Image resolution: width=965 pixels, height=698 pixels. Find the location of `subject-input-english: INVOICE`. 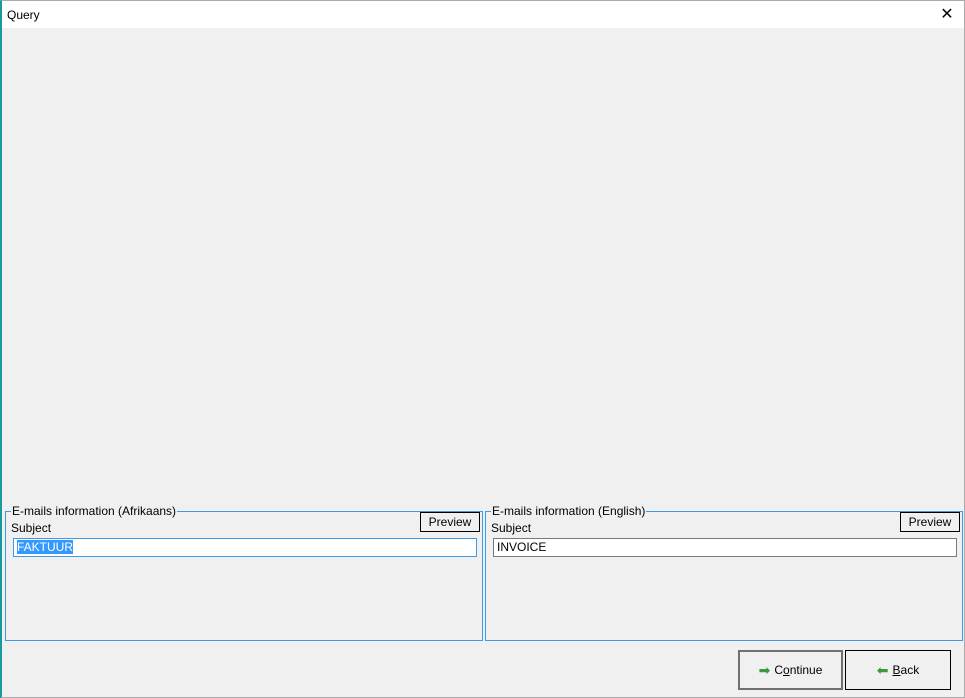

subject-input-english: INVOICE is located at coordinates (725, 547).